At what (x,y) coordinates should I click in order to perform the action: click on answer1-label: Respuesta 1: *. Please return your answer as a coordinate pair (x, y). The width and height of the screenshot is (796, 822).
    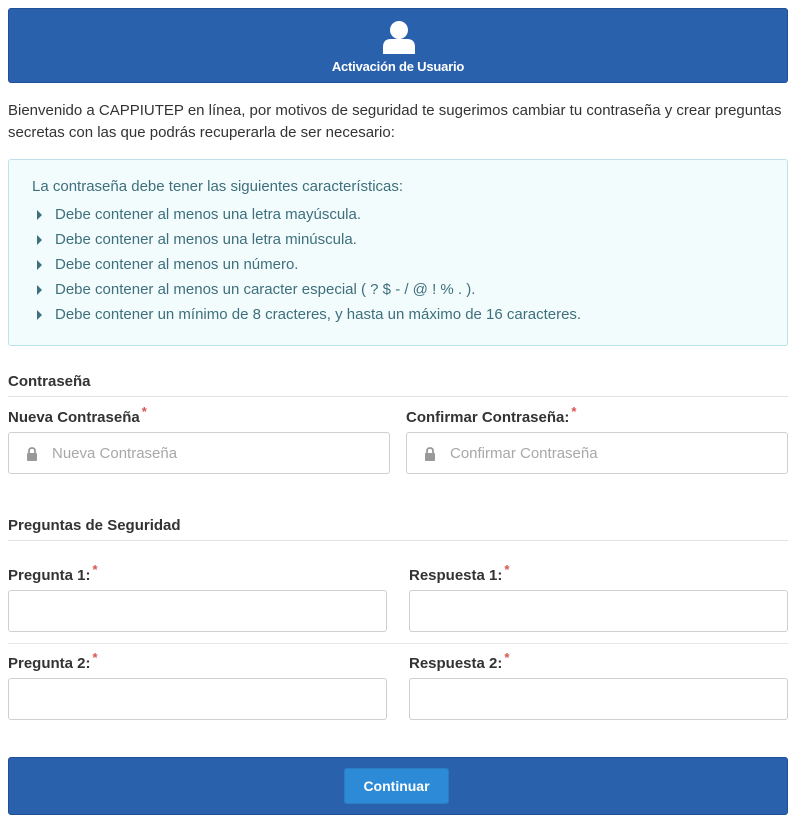
    Looking at the image, I should click on (459, 573).